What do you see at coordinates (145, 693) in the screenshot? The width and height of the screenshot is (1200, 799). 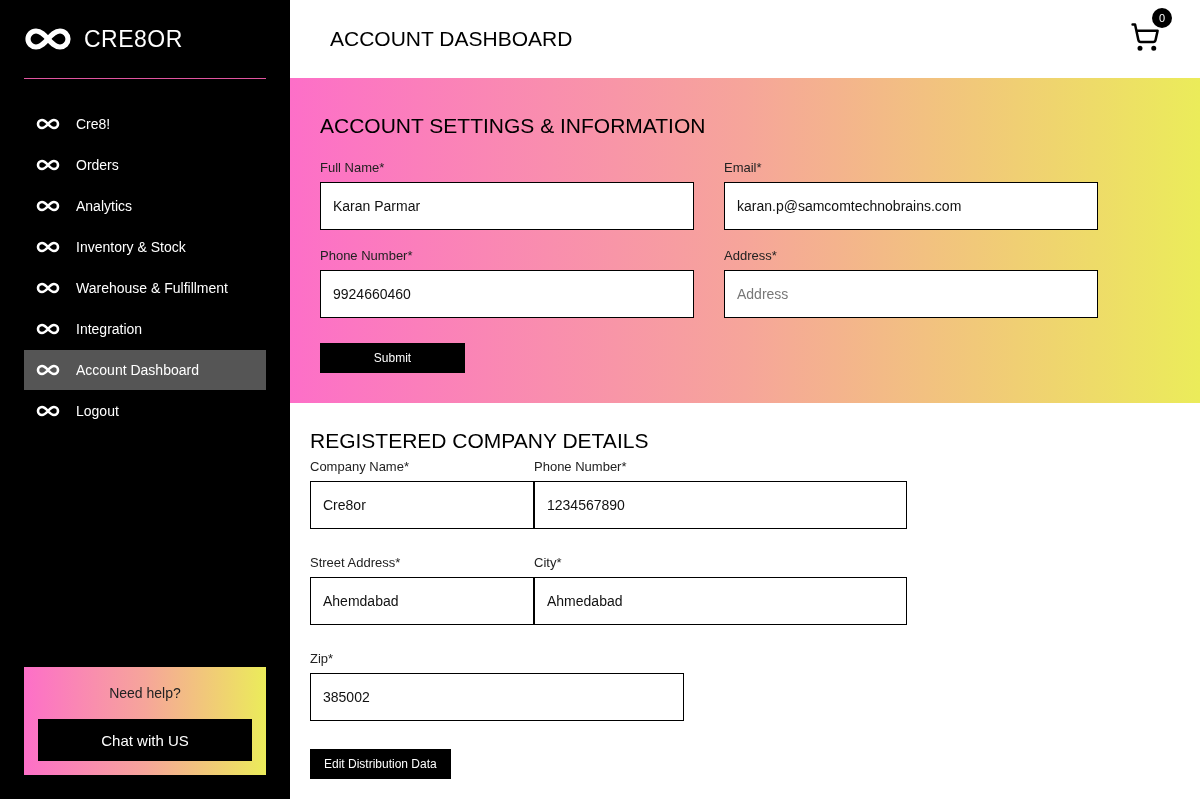 I see `help-title: Need help?` at bounding box center [145, 693].